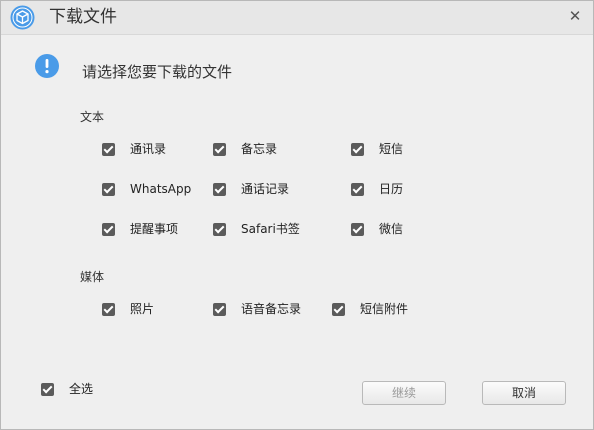  Describe the element at coordinates (92, 277) in the screenshot. I see `section-label-media: 媒体` at that location.